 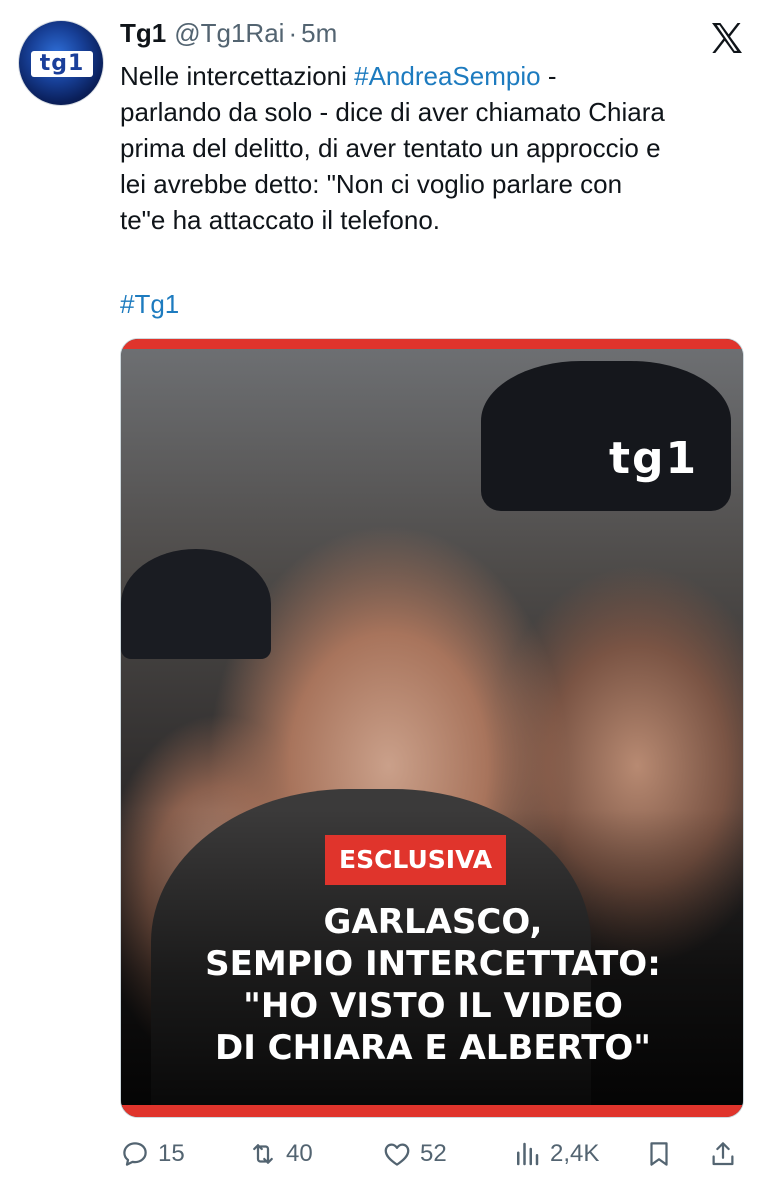 I want to click on tweet-text-segment: Nelle intercettazioni, so click(x=237, y=76).